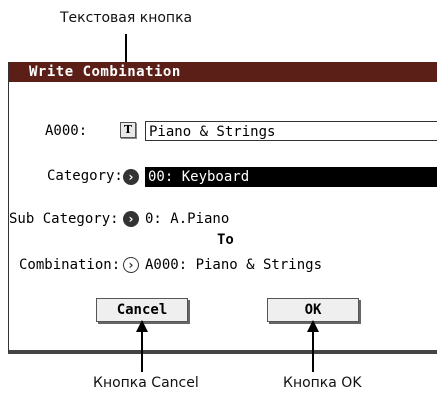  I want to click on subcategory-select-icon: ›, so click(131, 219).